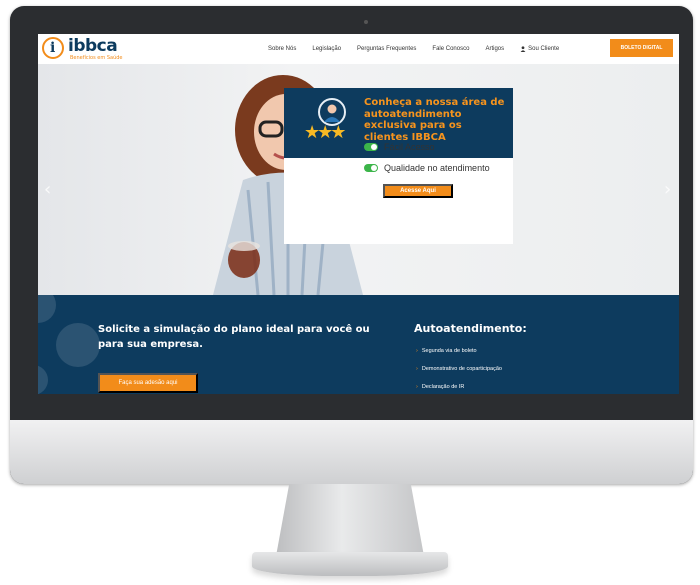 Image resolution: width=700 pixels, height=585 pixels. What do you see at coordinates (96, 58) in the screenshot?
I see `logo-tagline: Benefícios em Saúde` at bounding box center [96, 58].